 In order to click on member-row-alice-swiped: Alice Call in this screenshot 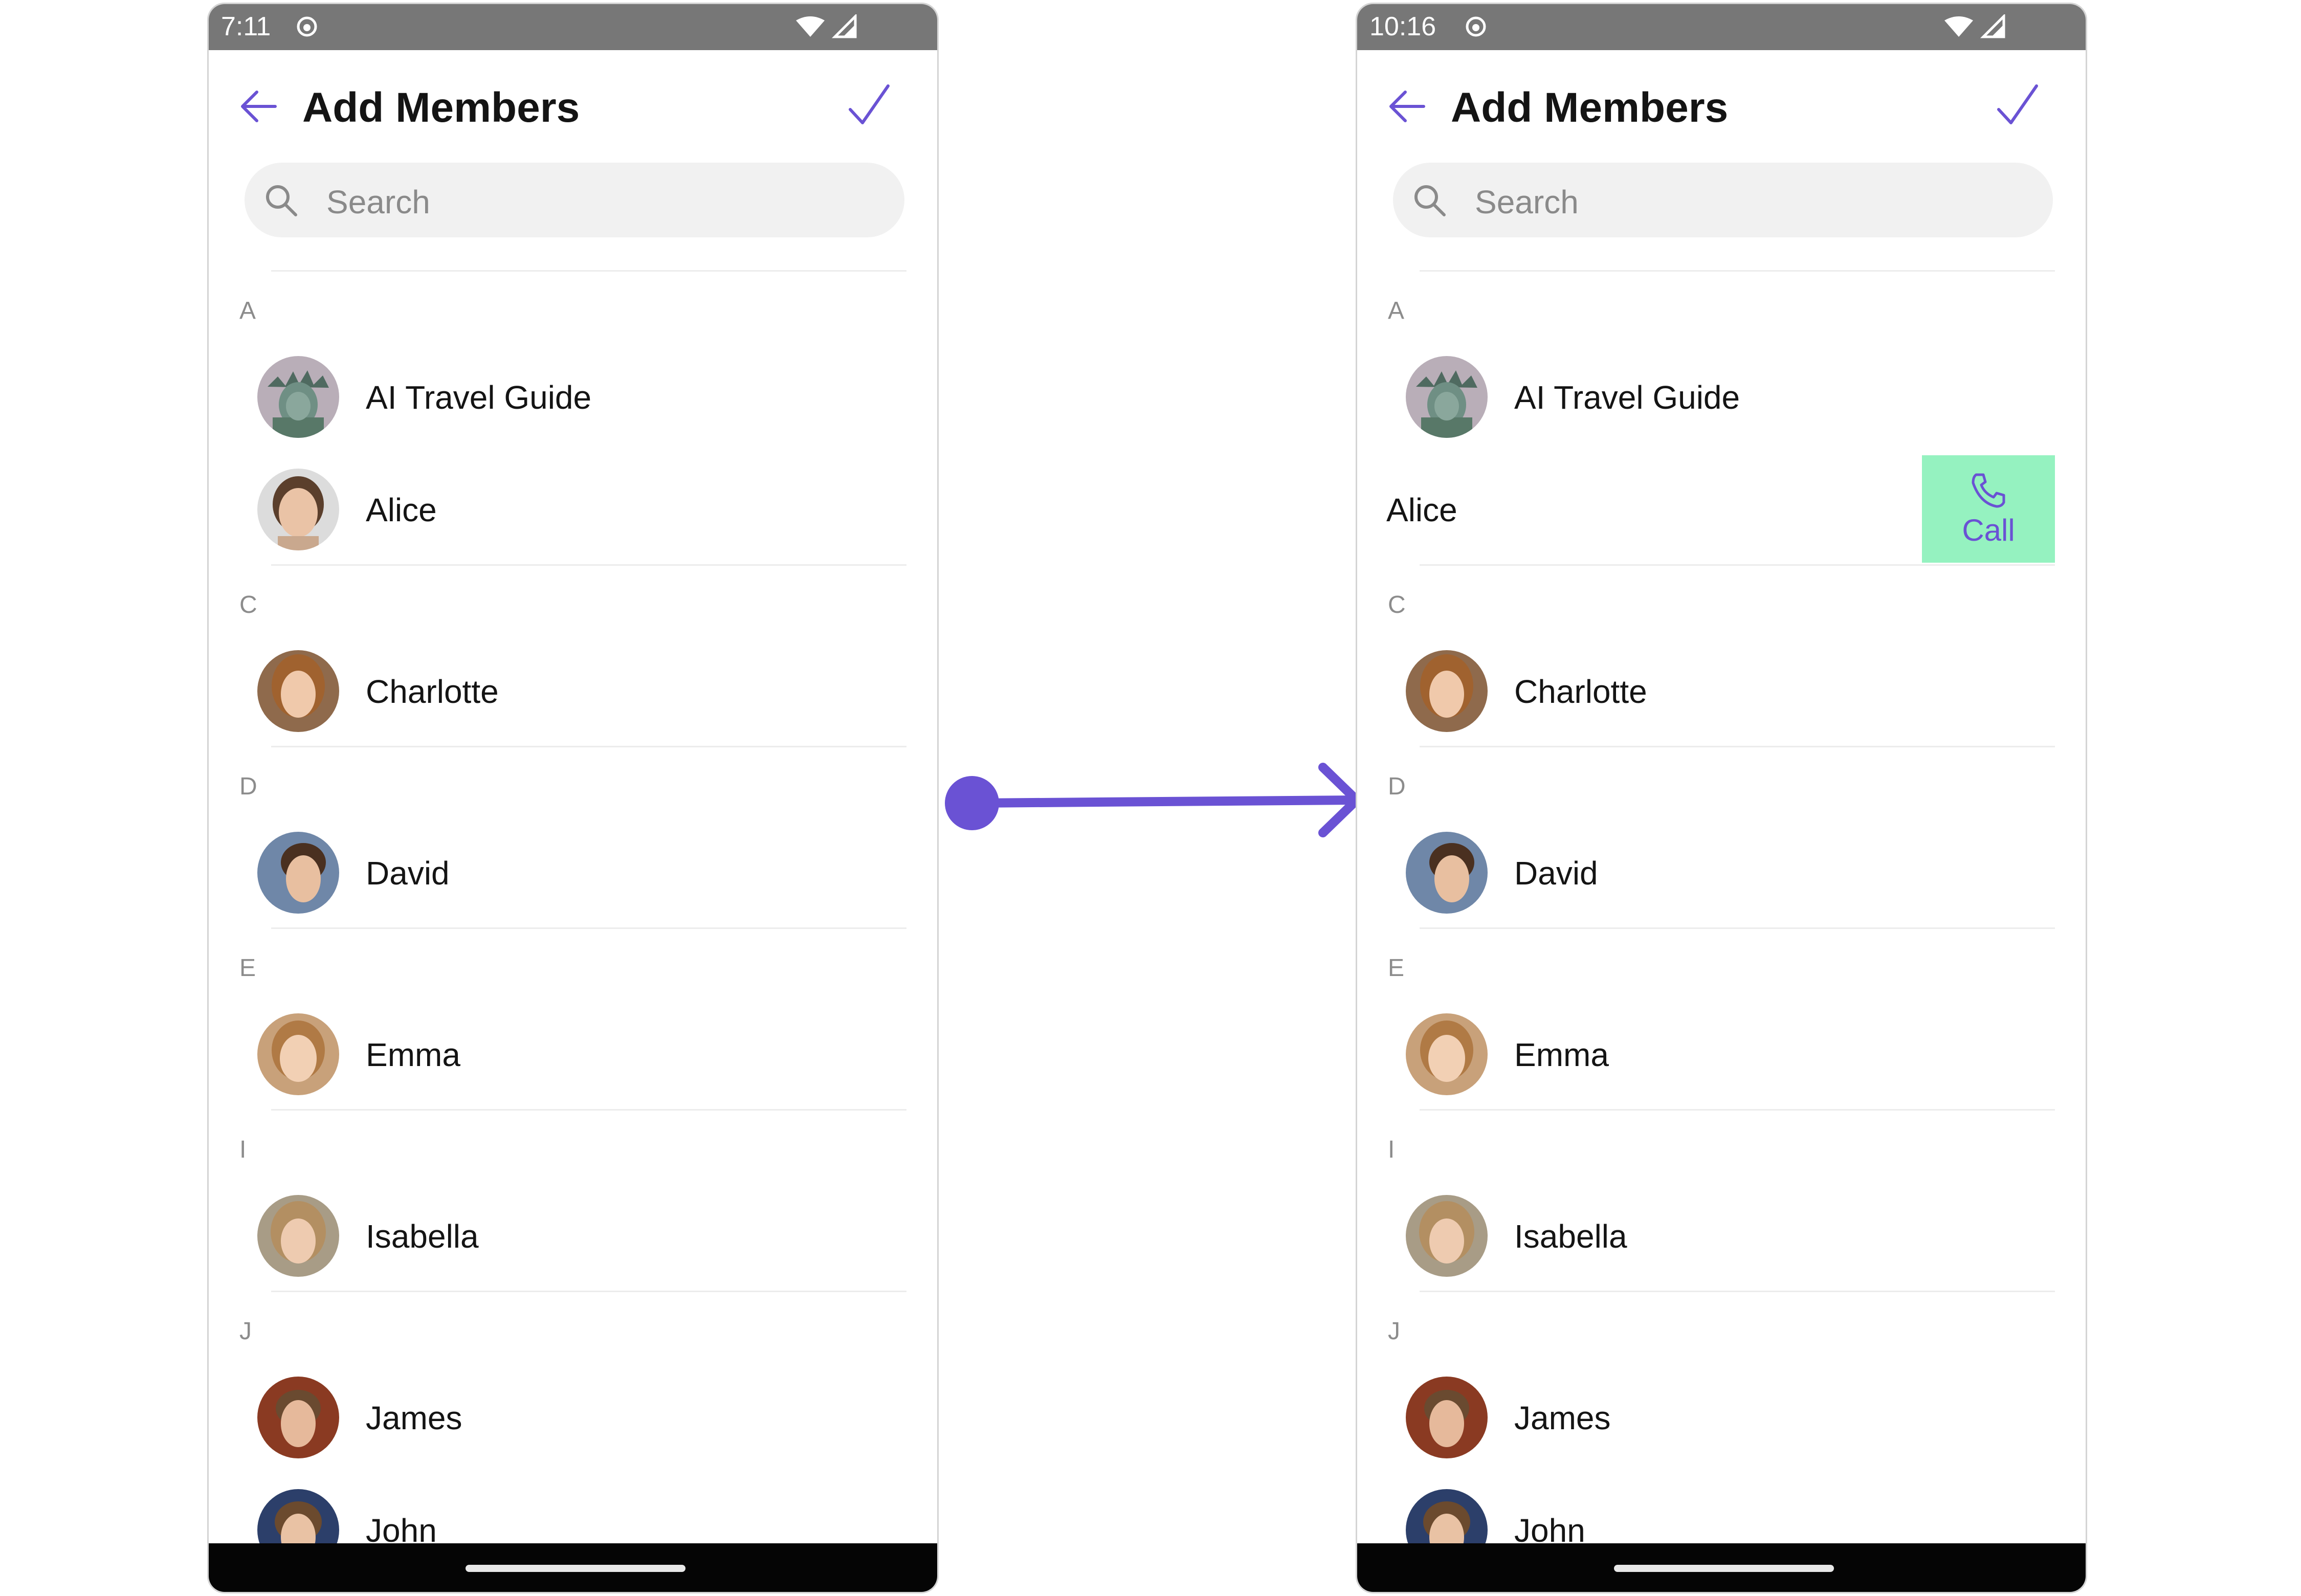, I will do `click(1721, 509)`.